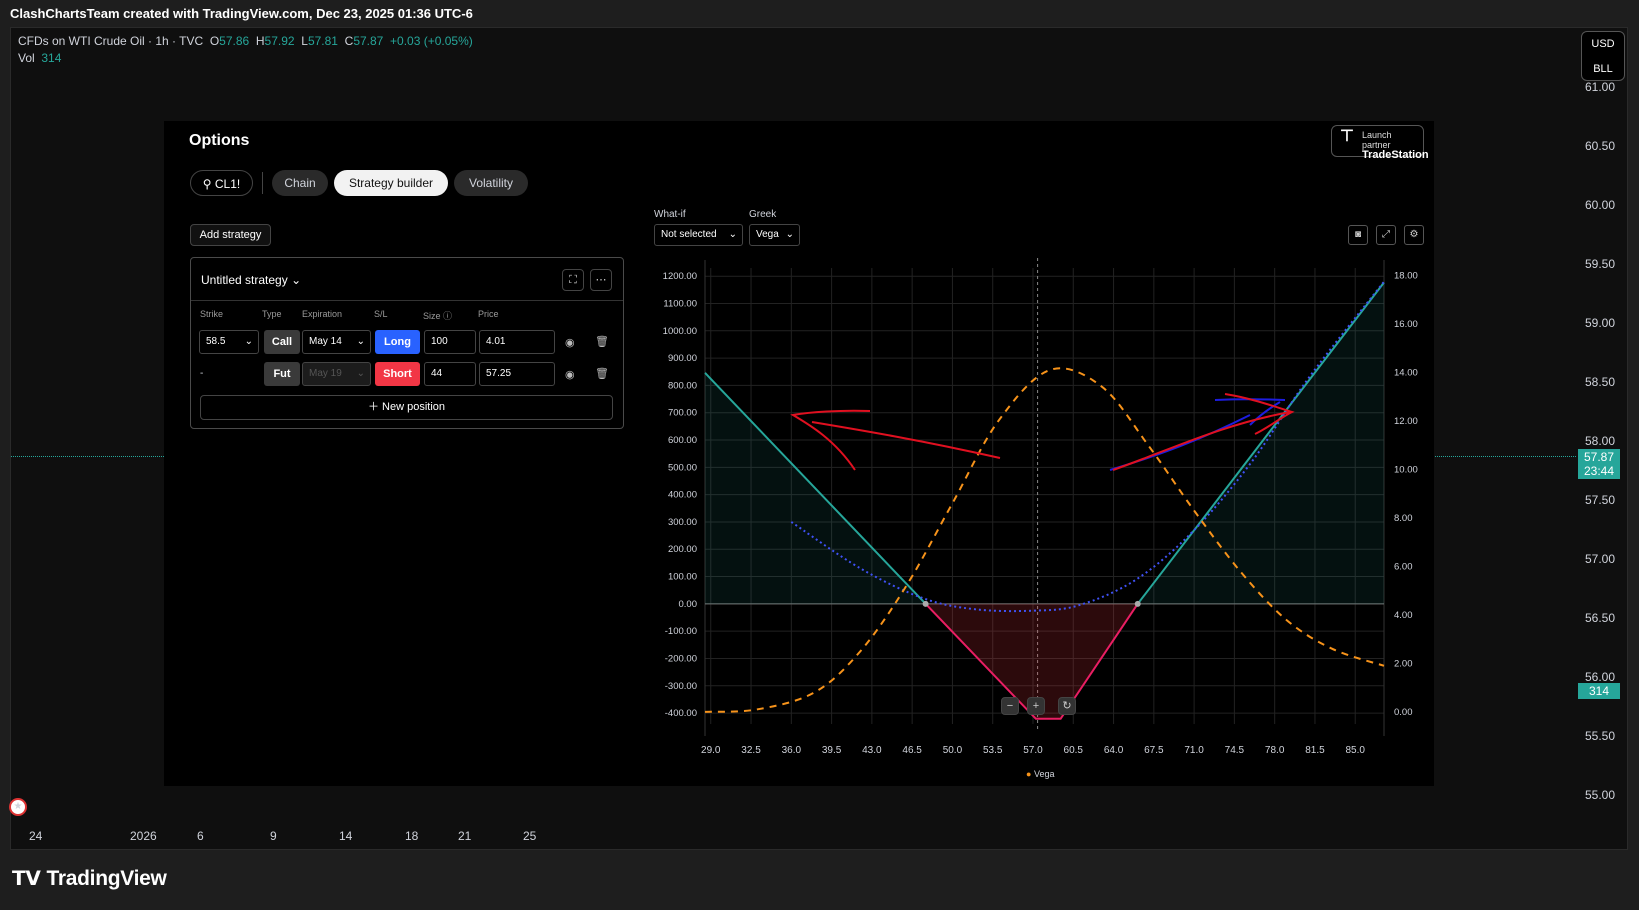 Image resolution: width=1639 pixels, height=910 pixels. What do you see at coordinates (1067, 706) in the screenshot?
I see `reset-icon: ↻` at bounding box center [1067, 706].